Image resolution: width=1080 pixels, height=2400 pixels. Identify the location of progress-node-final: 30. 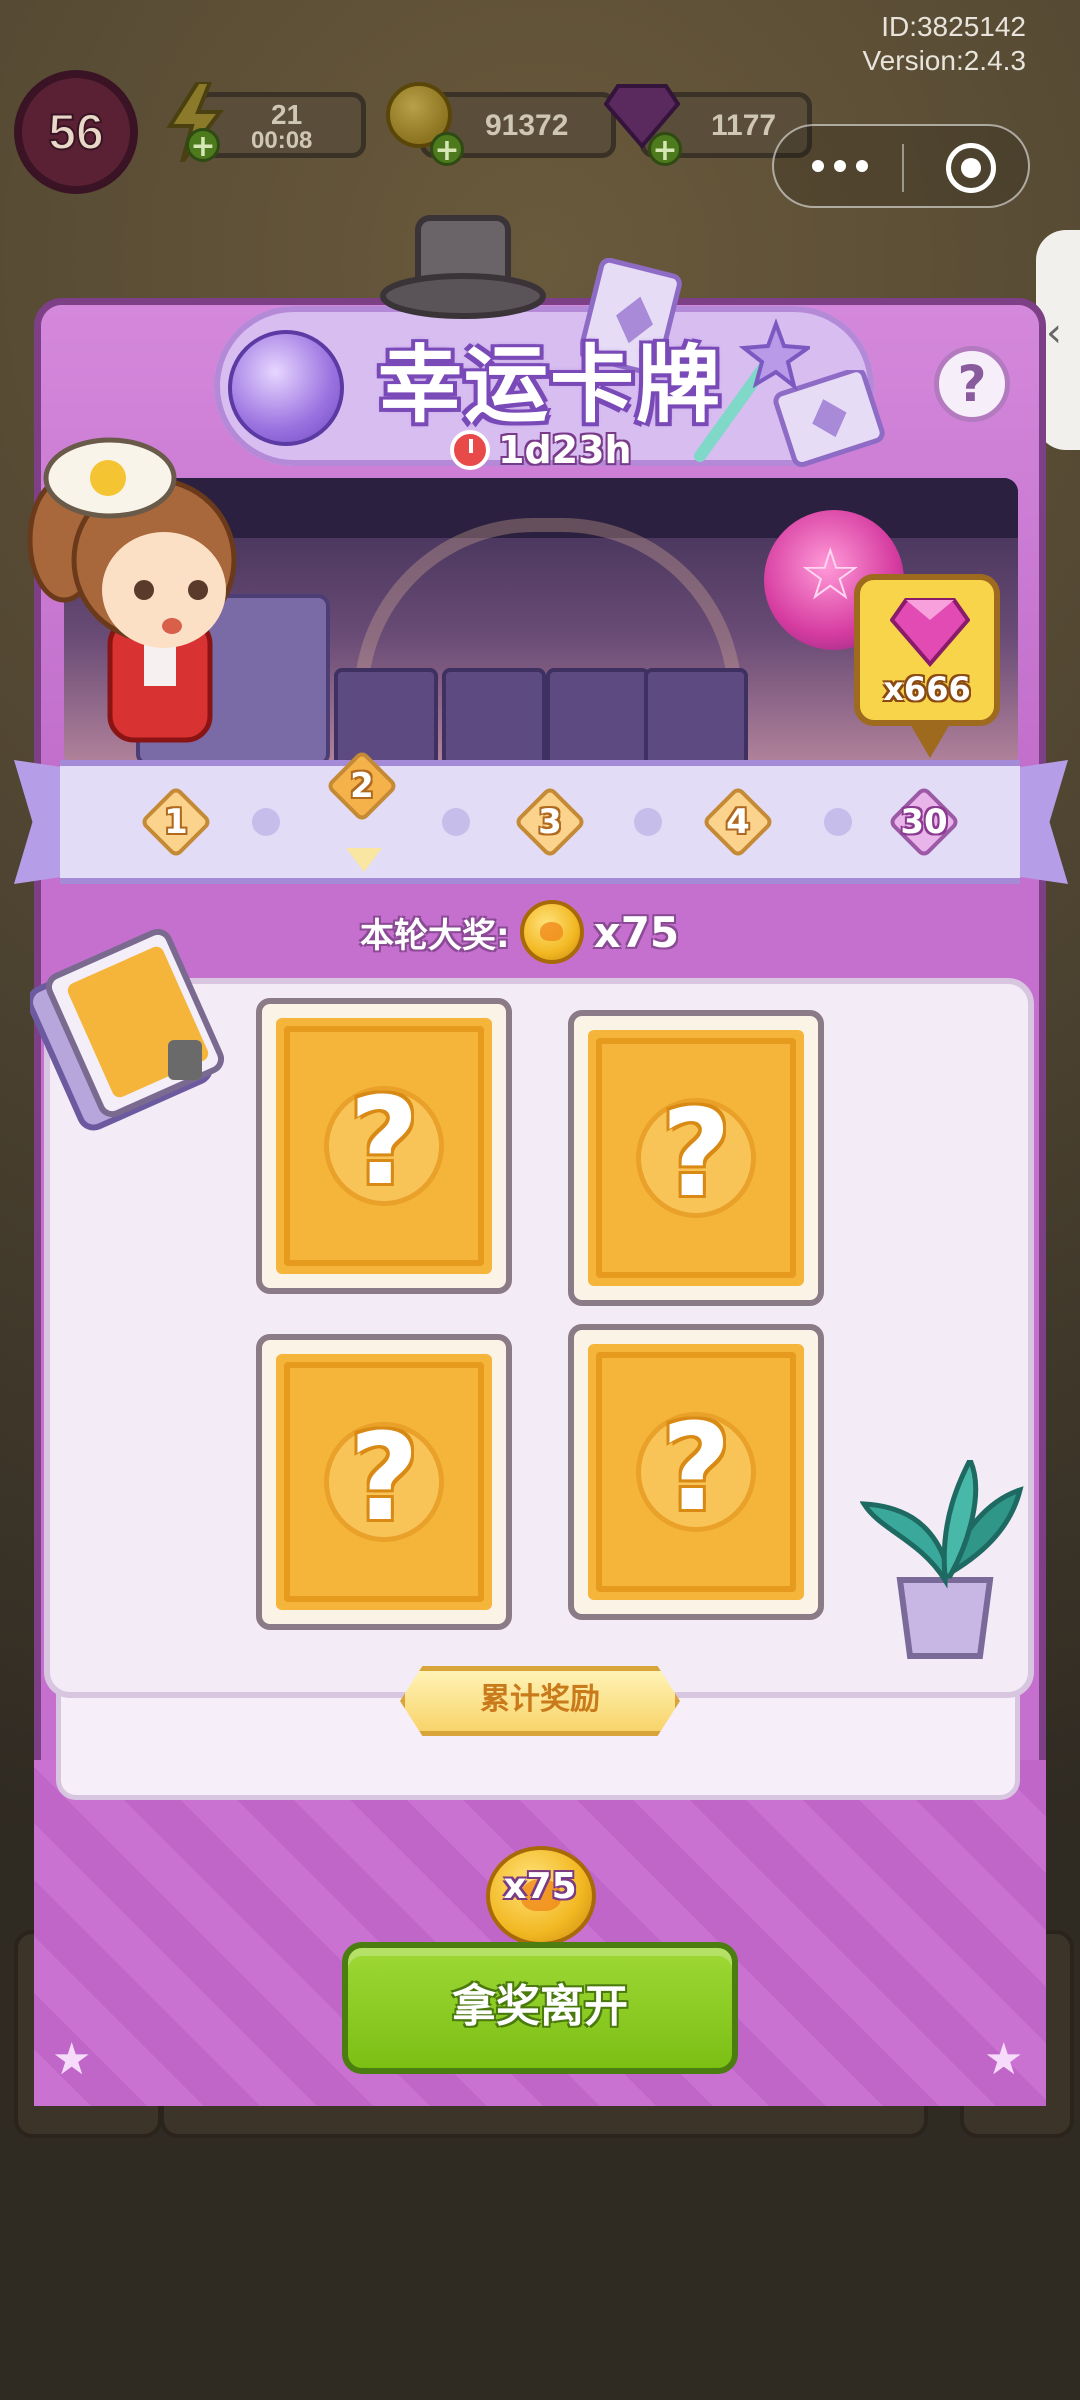
(924, 822).